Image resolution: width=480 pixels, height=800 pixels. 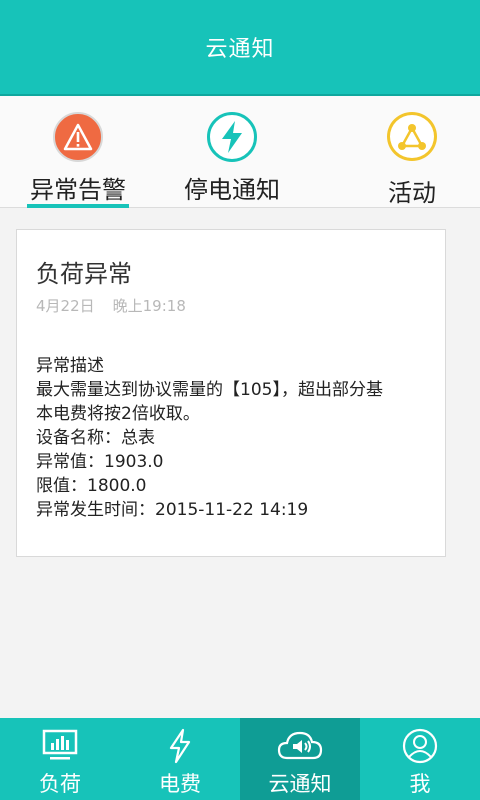 I want to click on page-title: 云通知, so click(x=240, y=49).